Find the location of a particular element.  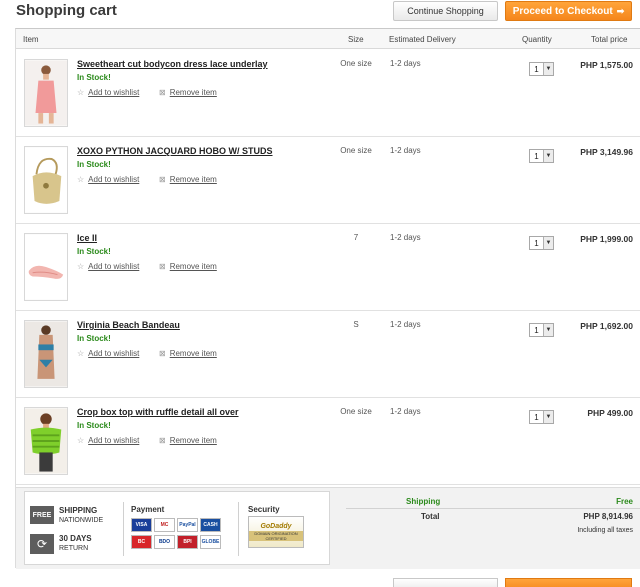

item-size: 7 is located at coordinates (356, 237).